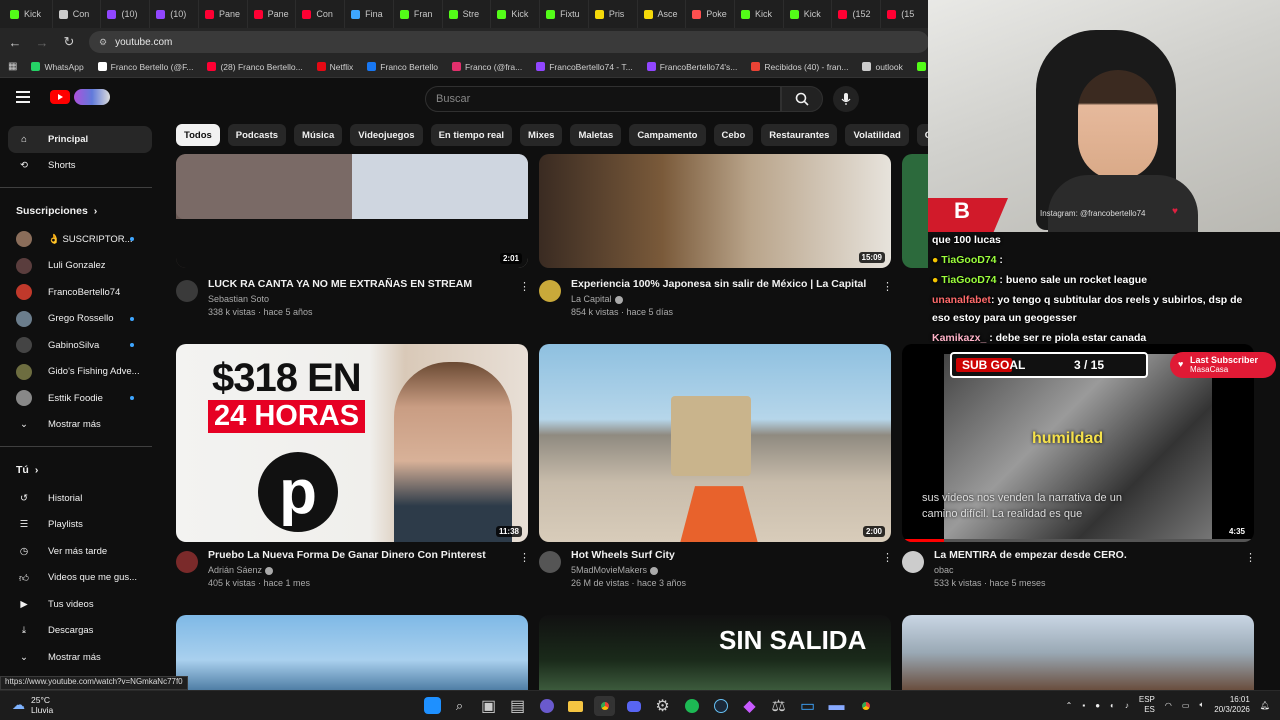 This screenshot has height=720, width=1280. I want to click on task-view-icon: ▣, so click(488, 706).